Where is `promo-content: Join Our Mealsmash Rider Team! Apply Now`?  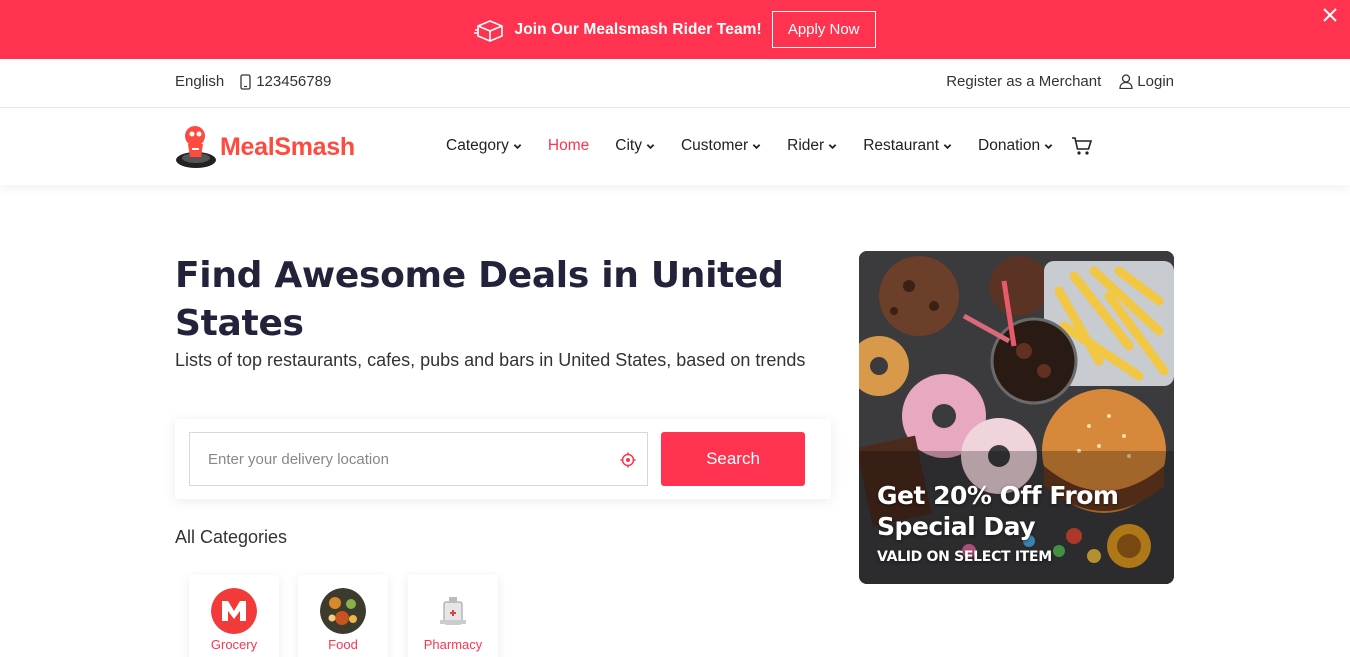
promo-content: Join Our Mealsmash Rider Team! Apply Now is located at coordinates (675, 29).